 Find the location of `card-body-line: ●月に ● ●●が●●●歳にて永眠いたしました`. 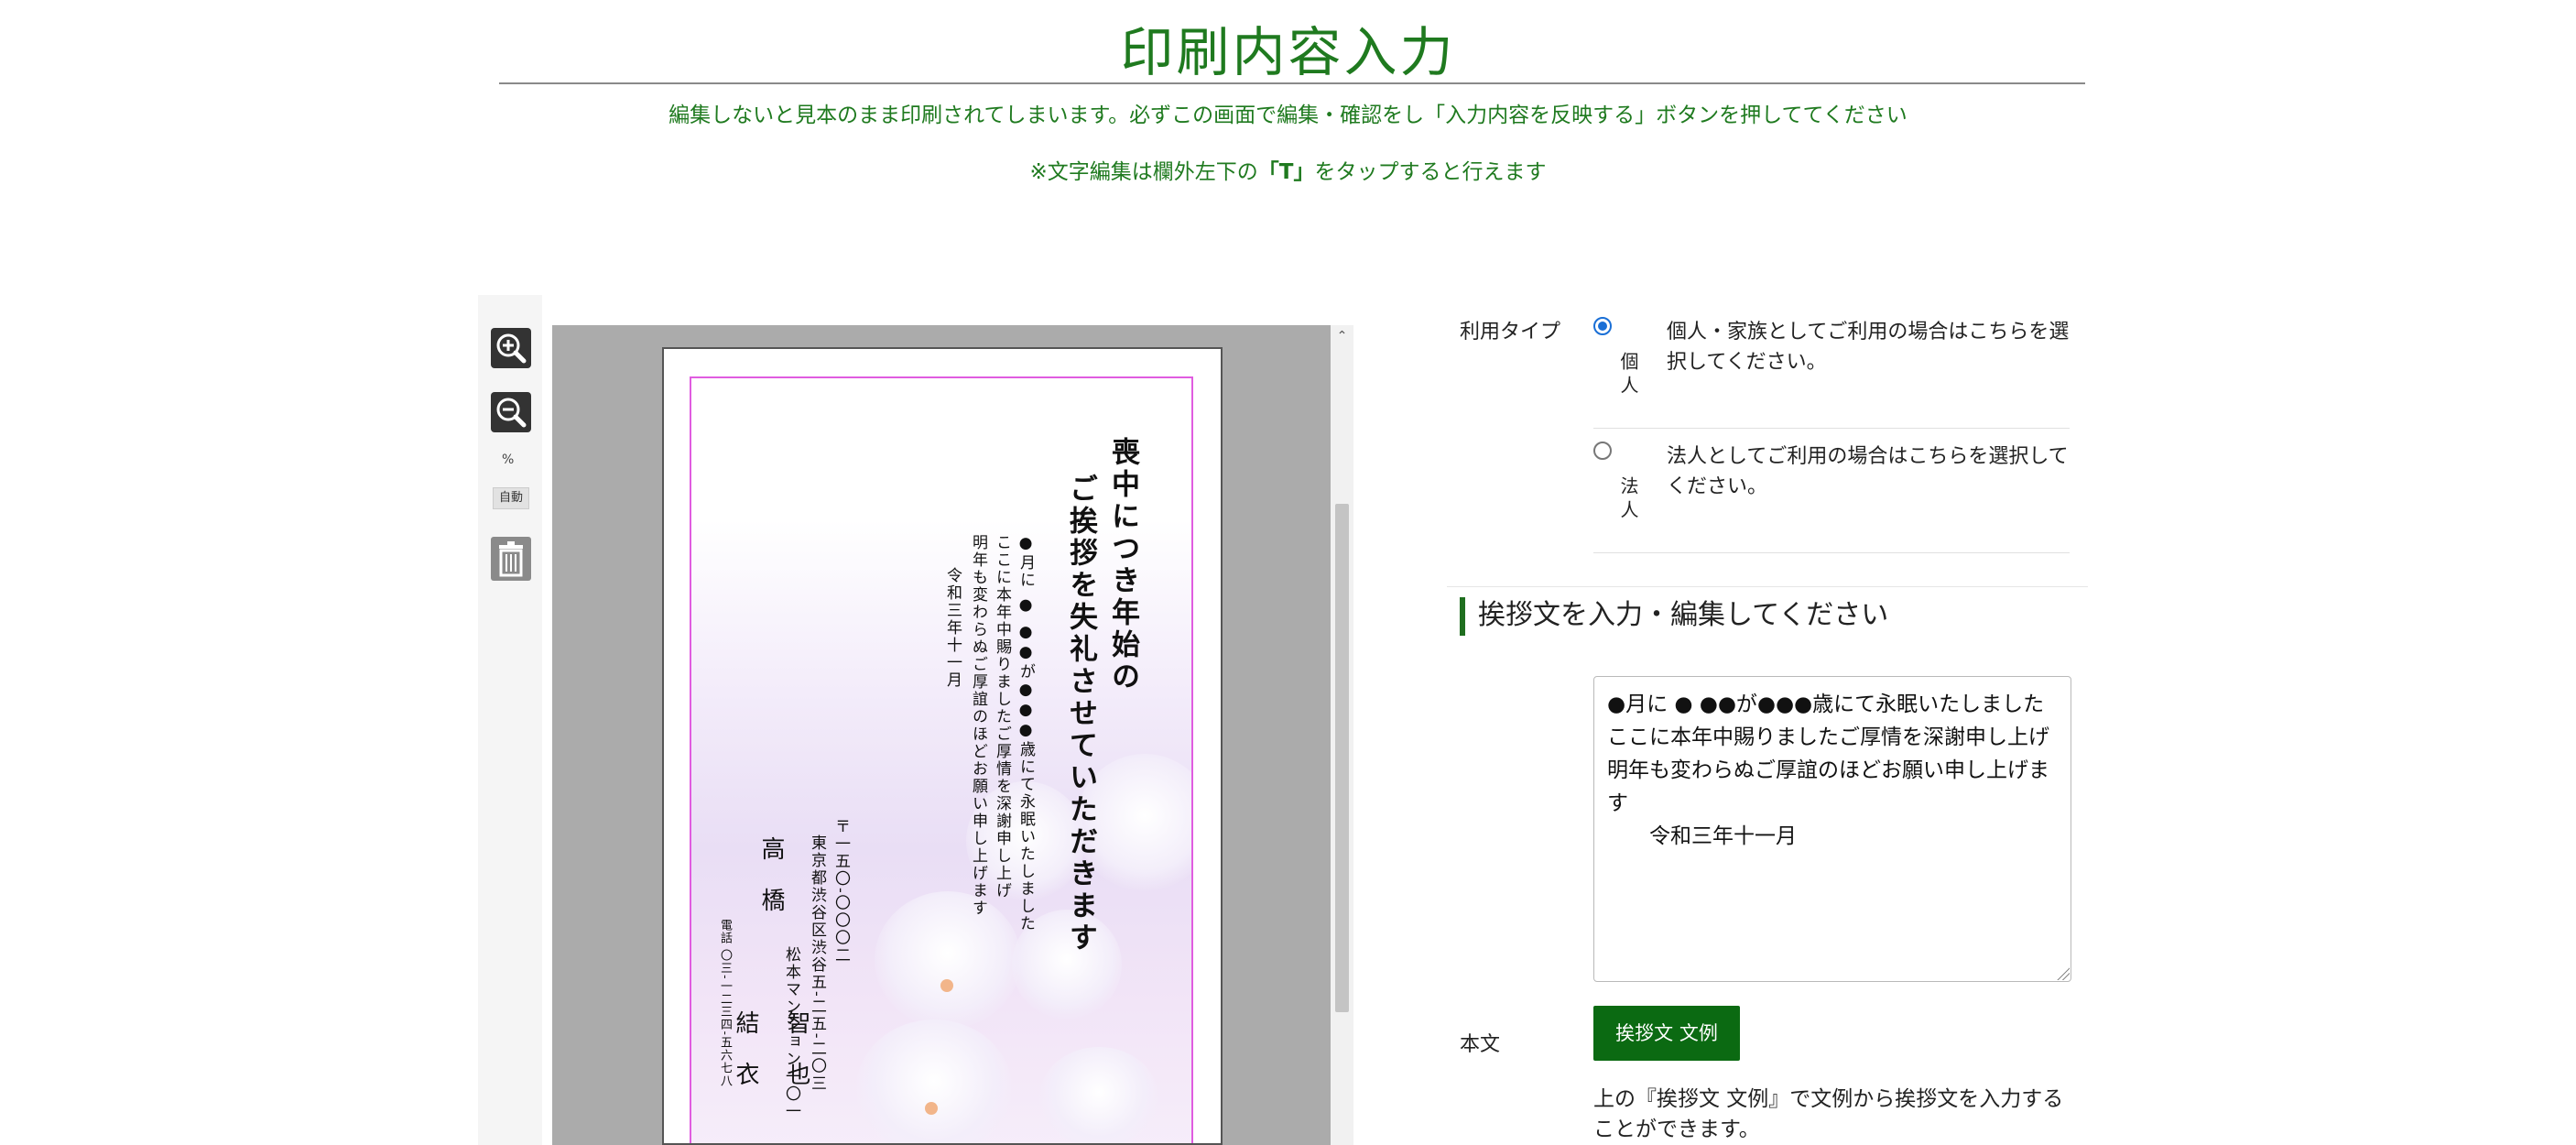

card-body-line: ●月に ● ●●が●●●歳にて永眠いたしました is located at coordinates (1025, 733).